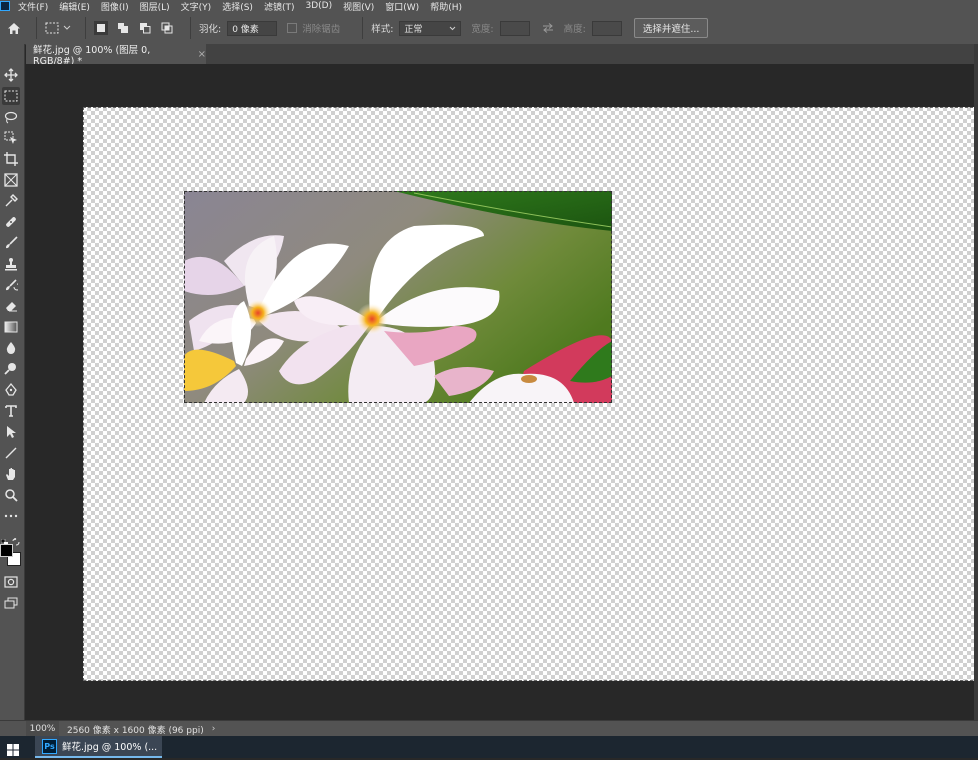 The height and width of the screenshot is (760, 978). What do you see at coordinates (489, 728) in the screenshot?
I see `status-bar: 100% 2560 像素 x 1600 像素 (96 ppi) ›` at bounding box center [489, 728].